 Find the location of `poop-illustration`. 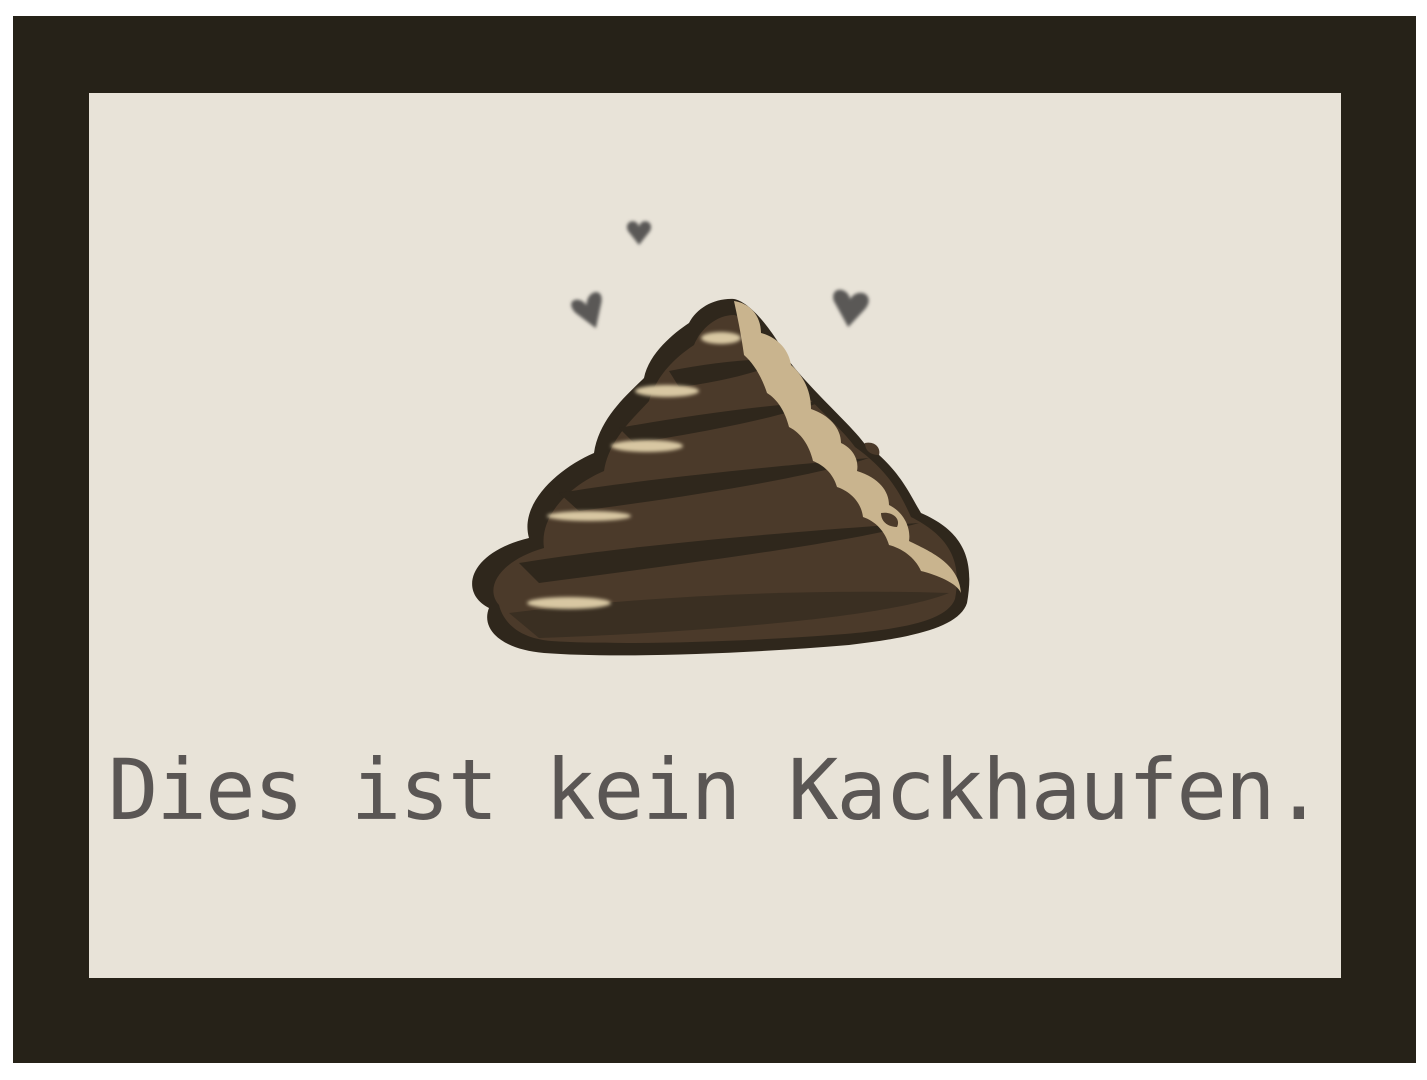

poop-illustration is located at coordinates (721, 438).